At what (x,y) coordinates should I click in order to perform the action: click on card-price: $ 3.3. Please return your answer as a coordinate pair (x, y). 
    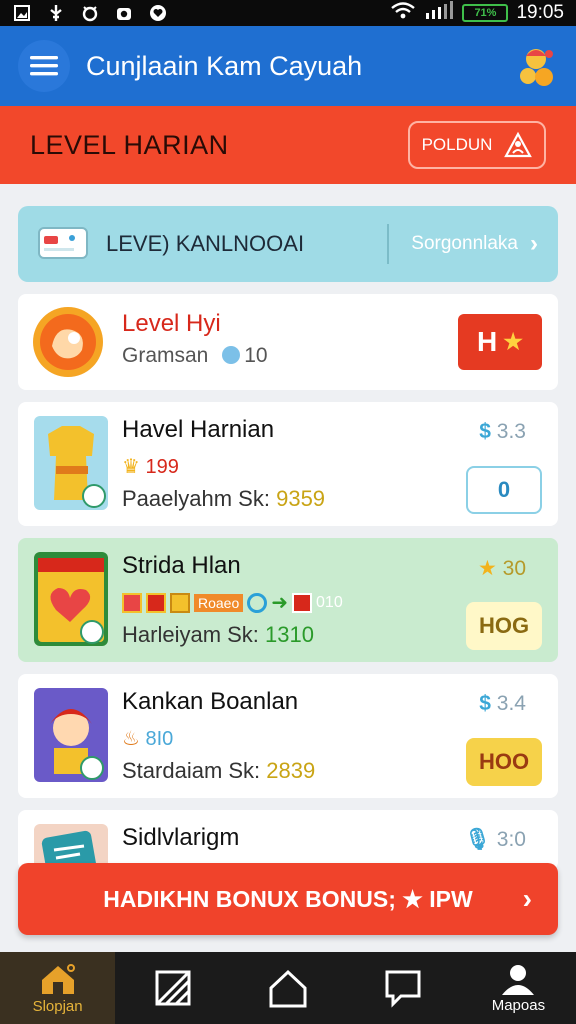
    Looking at the image, I should click on (502, 431).